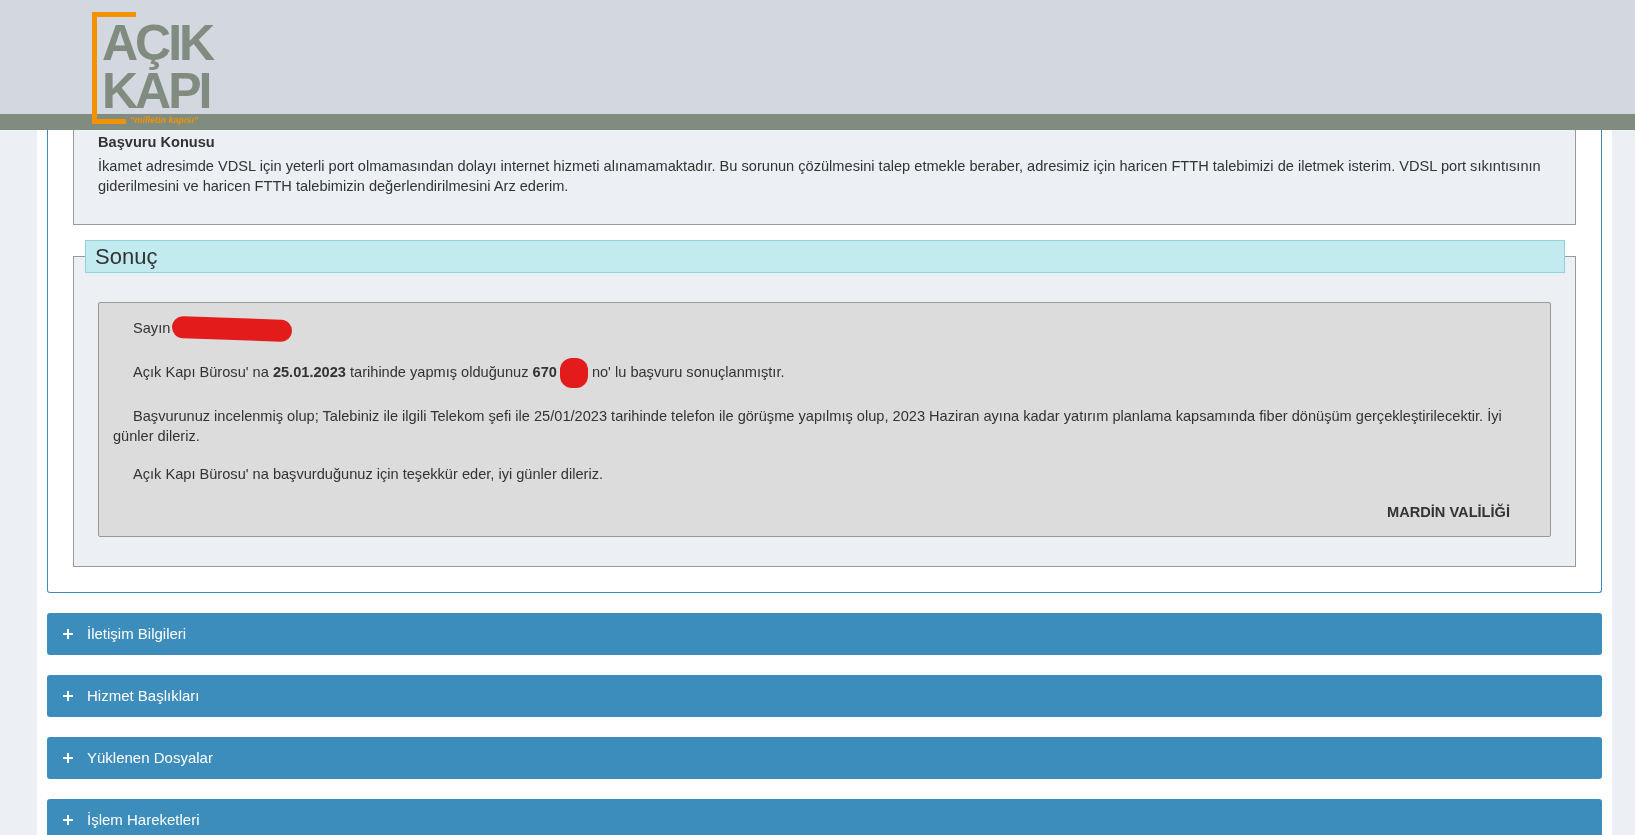 Image resolution: width=1635 pixels, height=835 pixels. I want to click on result-text: Açık Kapı Bürosu' na başvurduğunuz için teşekkür eder, iyi günler dileriz., so click(368, 475).